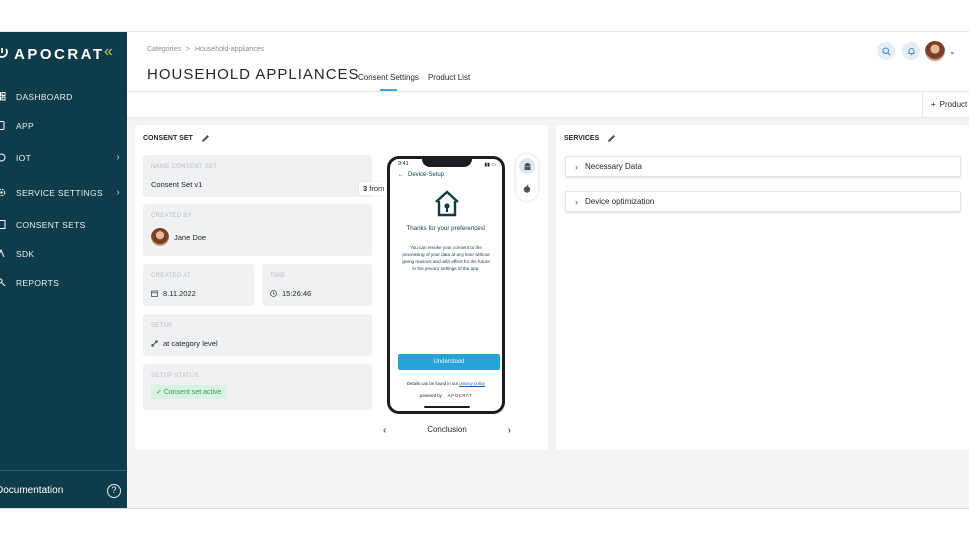 The image size is (969, 541). What do you see at coordinates (3, 224) in the screenshot?
I see `consent-icon` at bounding box center [3, 224].